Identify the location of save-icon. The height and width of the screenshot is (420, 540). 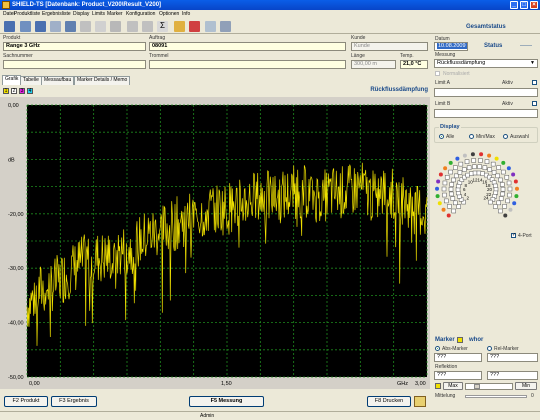
(70, 26).